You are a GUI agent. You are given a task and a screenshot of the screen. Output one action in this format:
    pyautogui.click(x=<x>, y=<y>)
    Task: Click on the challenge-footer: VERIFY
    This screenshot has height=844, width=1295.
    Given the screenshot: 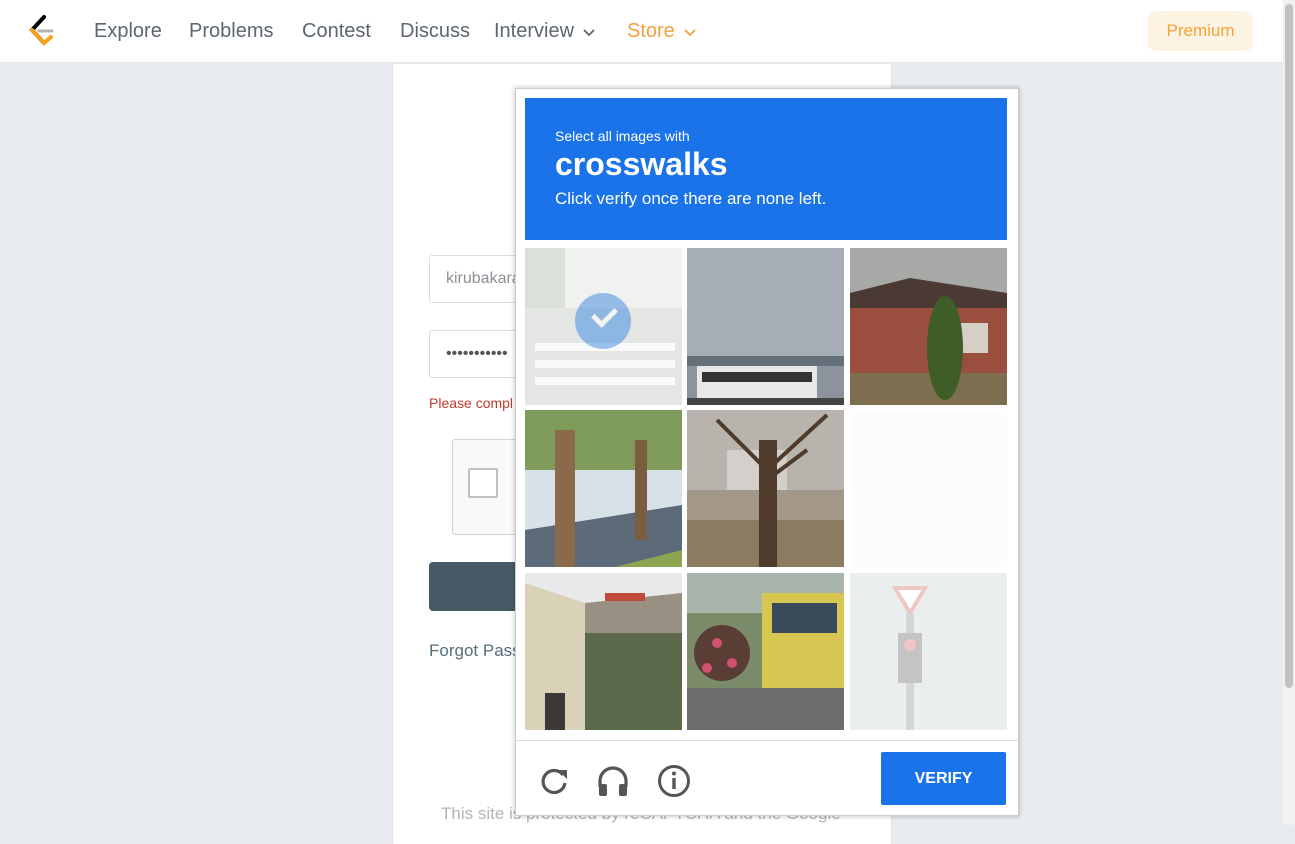 What is the action you would take?
    pyautogui.click(x=767, y=778)
    